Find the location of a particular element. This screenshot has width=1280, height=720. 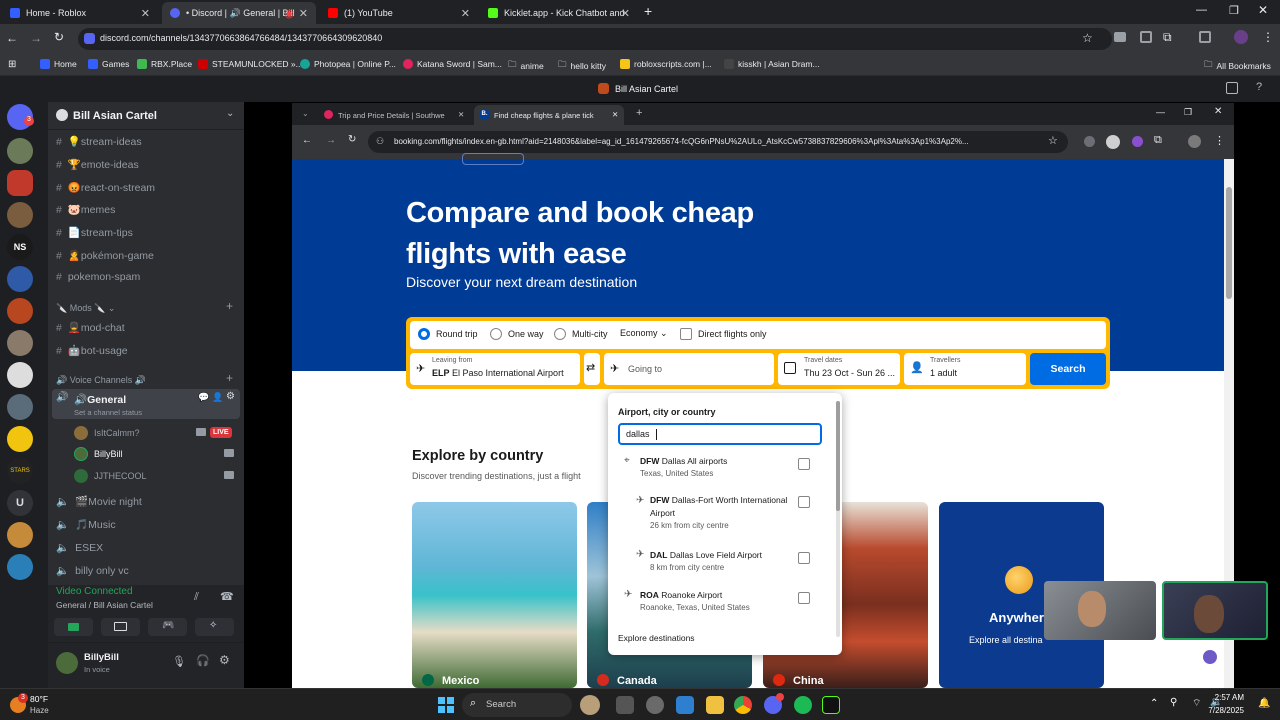

voice-channel-general: 🔊 🔊General Set a channel status 💬 👤 ⚙ is located at coordinates (146, 404).